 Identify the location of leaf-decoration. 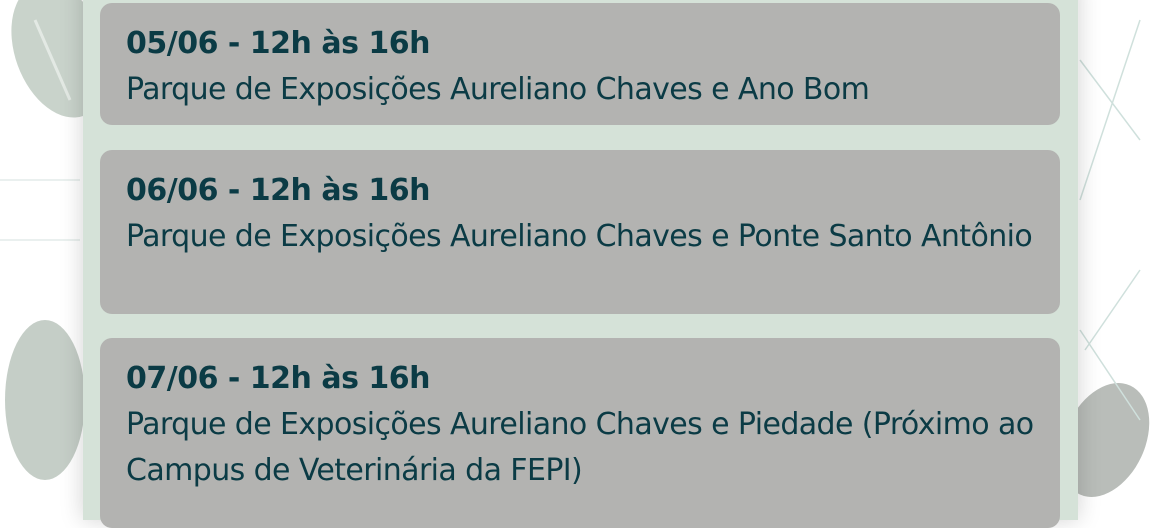
(45, 400).